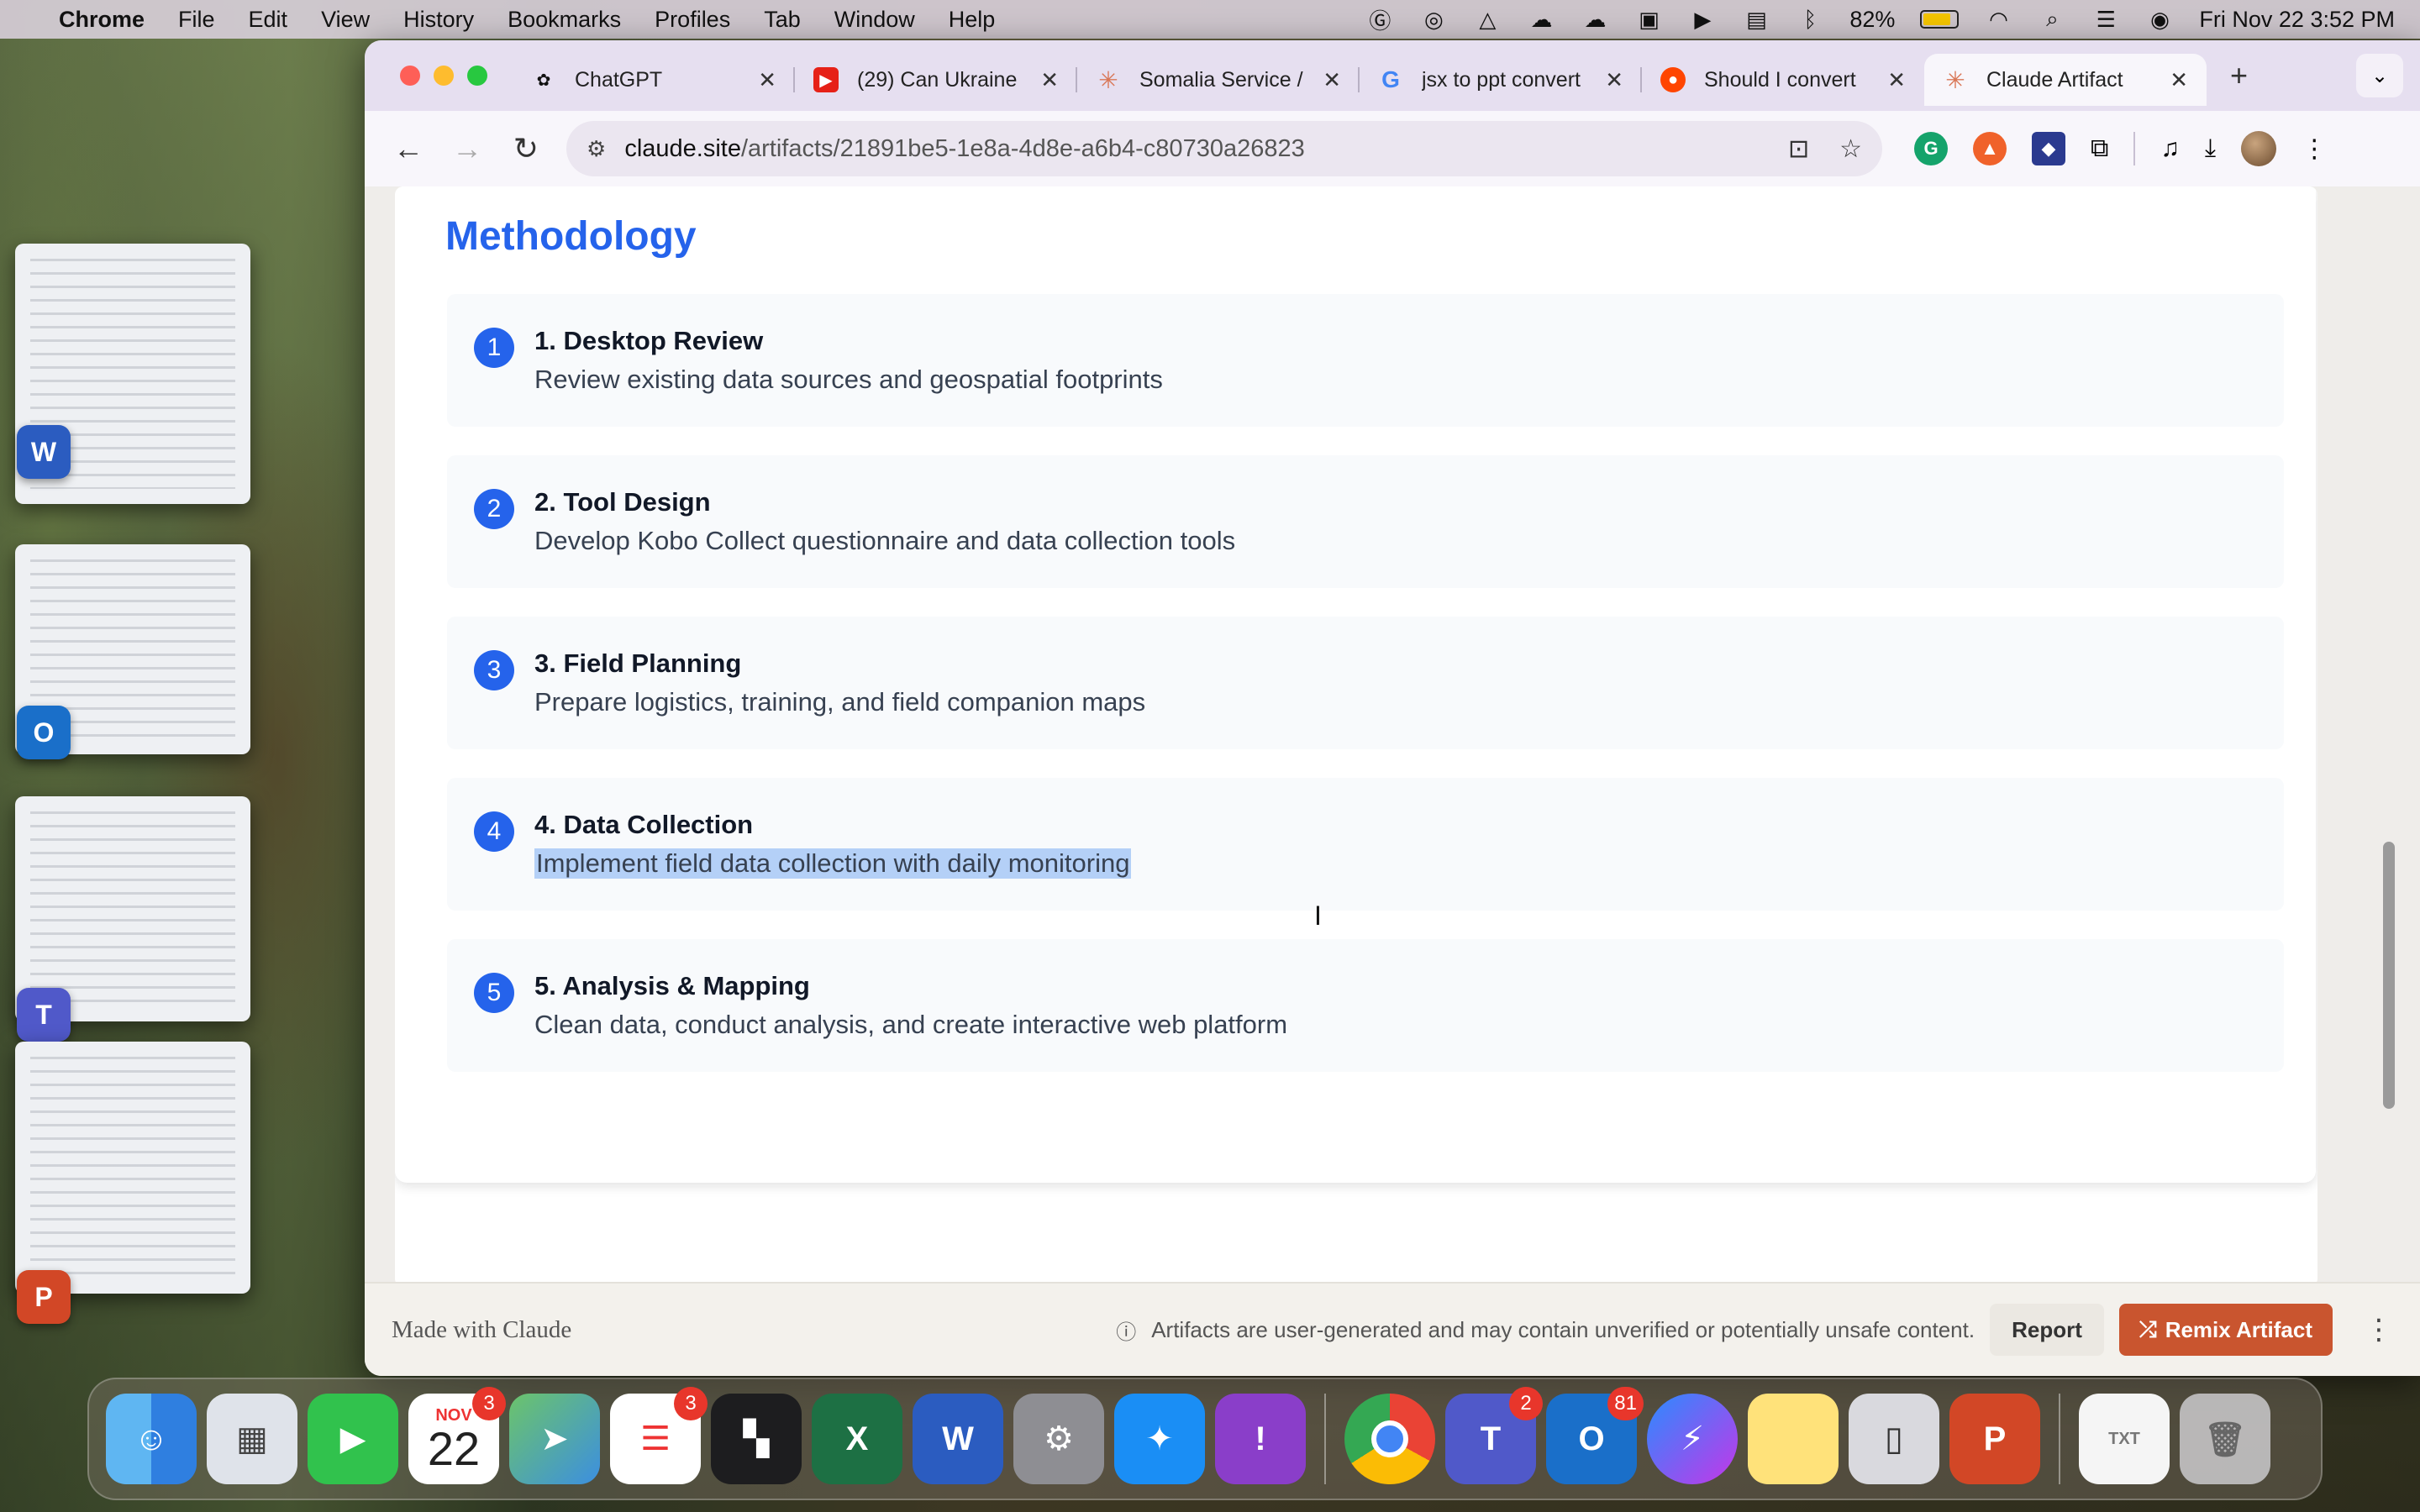 This screenshot has width=2420, height=1512. What do you see at coordinates (2105, 19) in the screenshot?
I see `control-center-icon: ☰` at bounding box center [2105, 19].